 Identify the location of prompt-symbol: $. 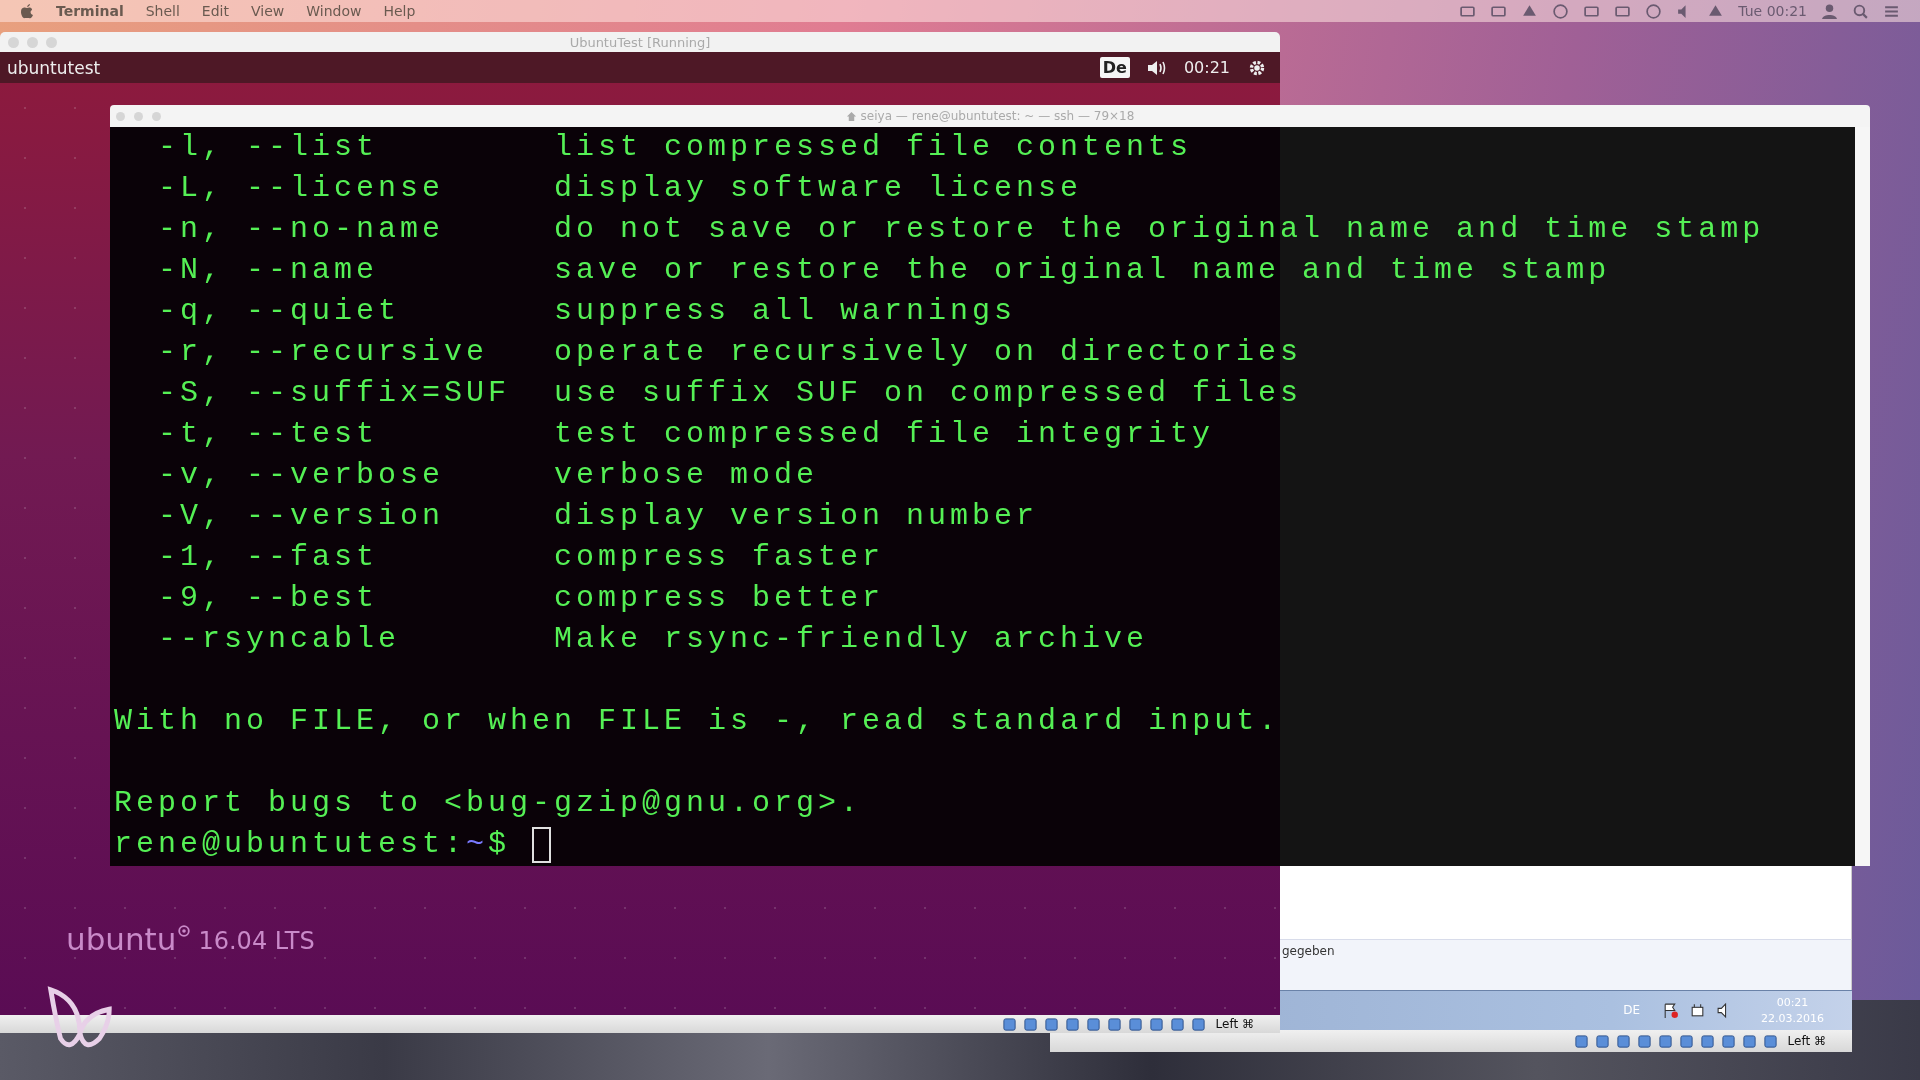
(499, 844).